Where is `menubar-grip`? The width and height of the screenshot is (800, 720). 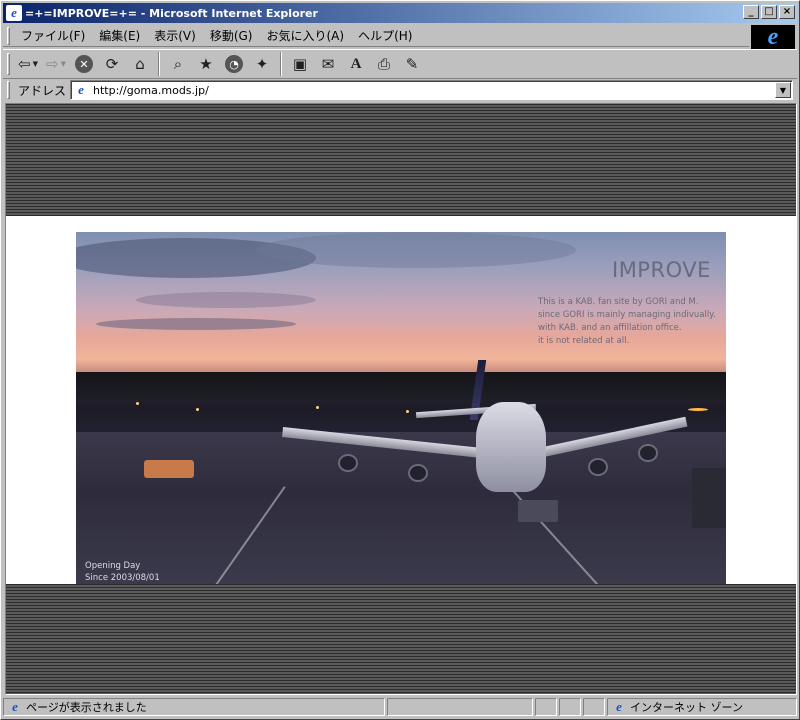 menubar-grip is located at coordinates (8, 35).